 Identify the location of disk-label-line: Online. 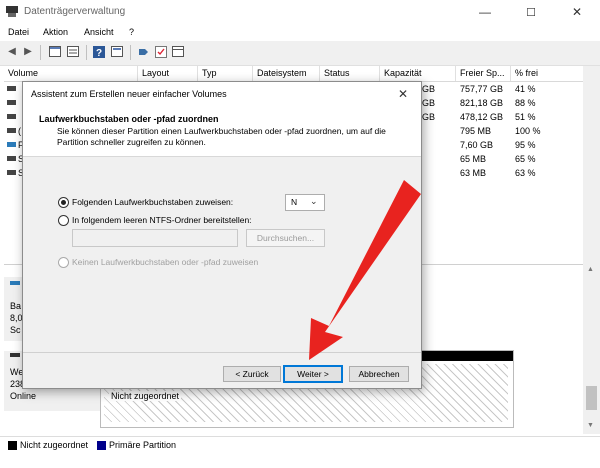
(23, 396).